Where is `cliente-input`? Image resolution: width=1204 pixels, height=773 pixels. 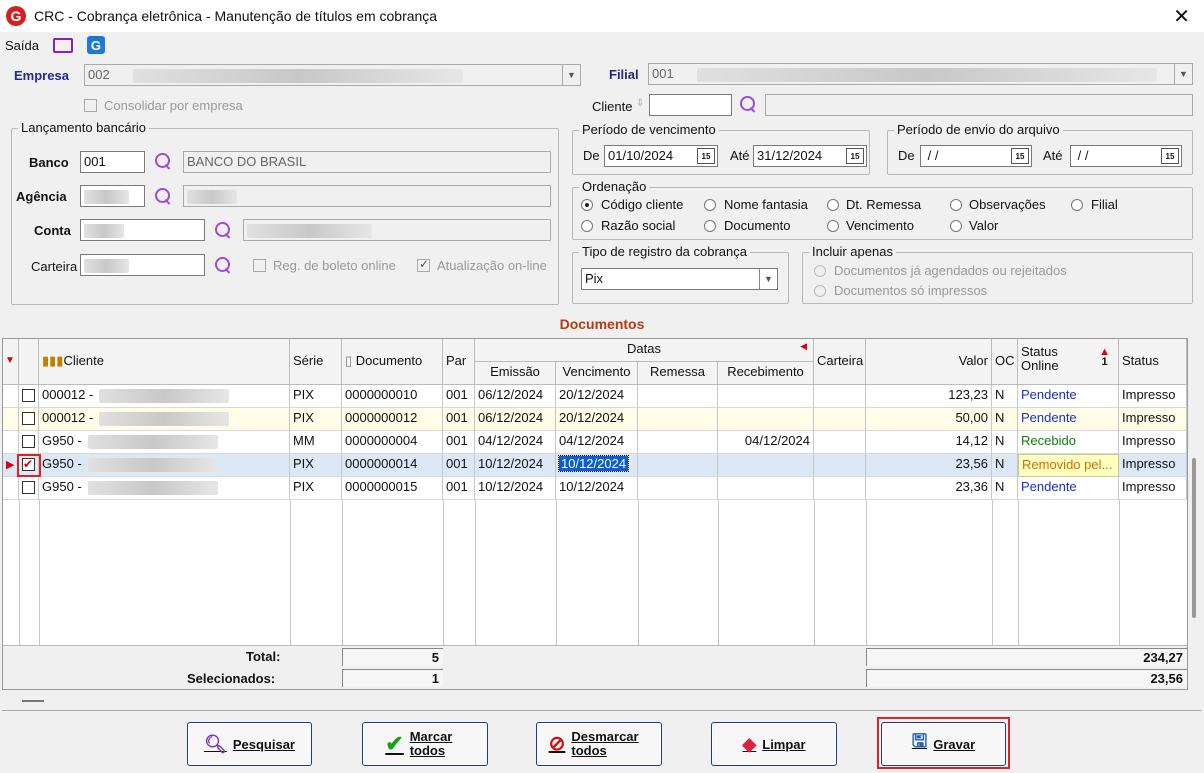
cliente-input is located at coordinates (690, 105).